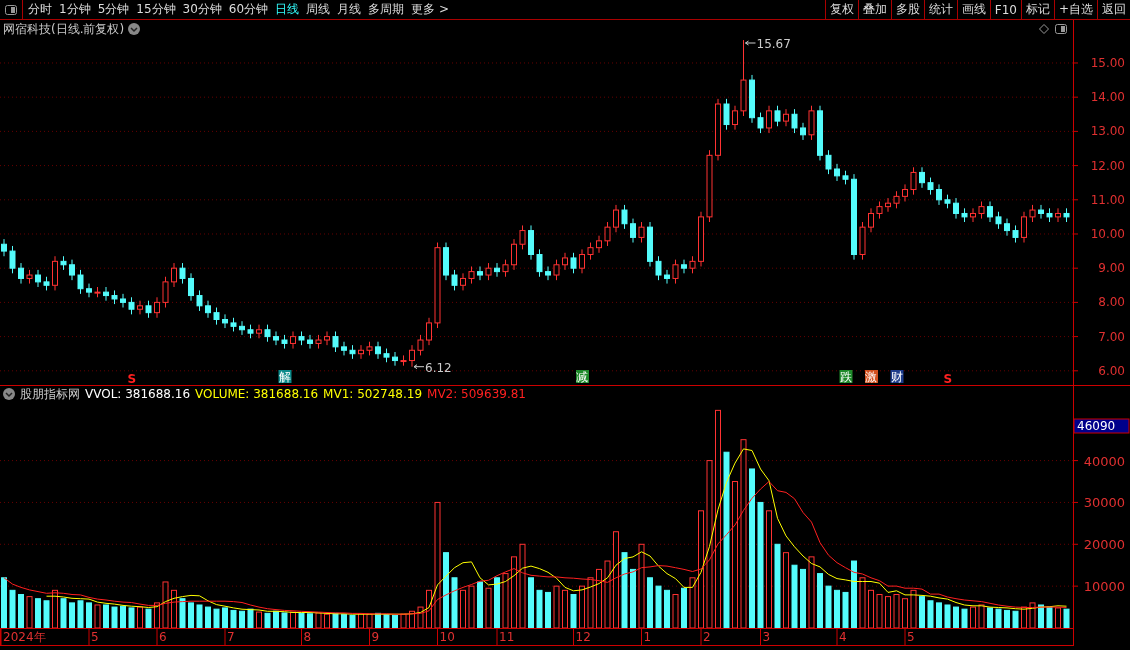 This screenshot has width=1130, height=650. Describe the element at coordinates (582, 377) in the screenshot. I see `event-tag: 减` at that location.